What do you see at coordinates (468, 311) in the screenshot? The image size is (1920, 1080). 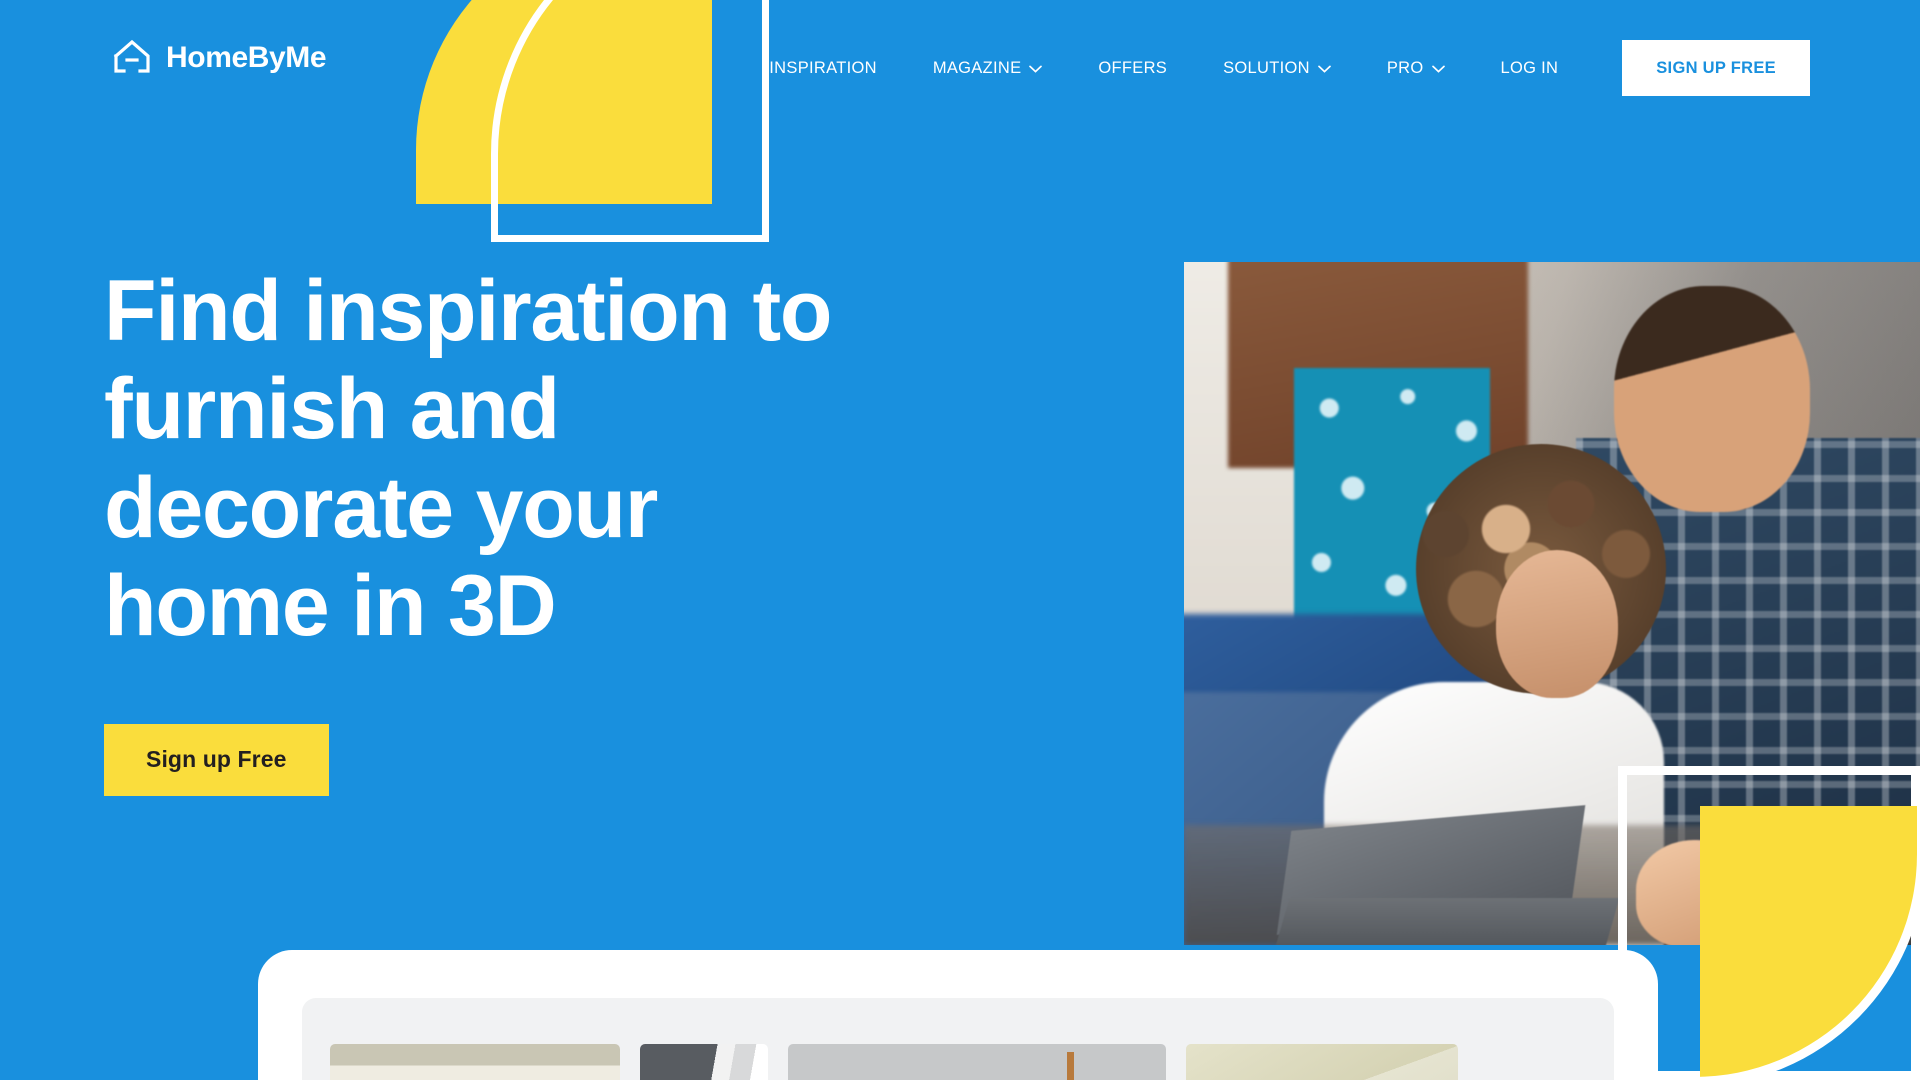 I see `headline-line: Find inspiration to` at bounding box center [468, 311].